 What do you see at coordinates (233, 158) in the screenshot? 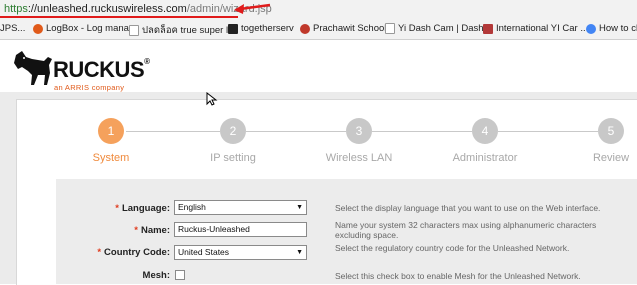
I see `wizard-step-2-label: IP setting` at bounding box center [233, 158].